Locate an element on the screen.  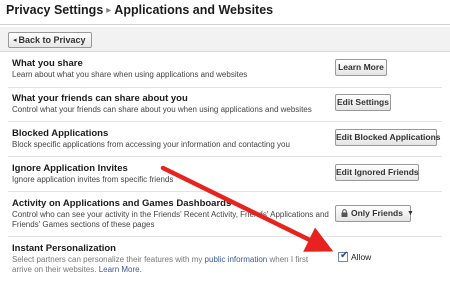
instant-personalization-text: when I first is located at coordinates (288, 259).